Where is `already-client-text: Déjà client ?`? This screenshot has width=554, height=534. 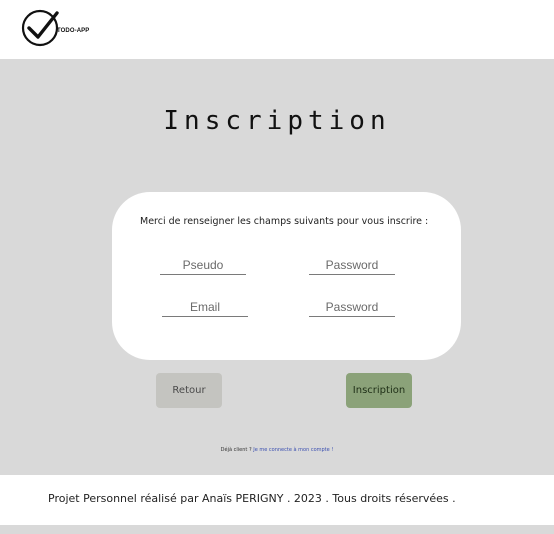
already-client-text: Déjà client ? is located at coordinates (237, 450).